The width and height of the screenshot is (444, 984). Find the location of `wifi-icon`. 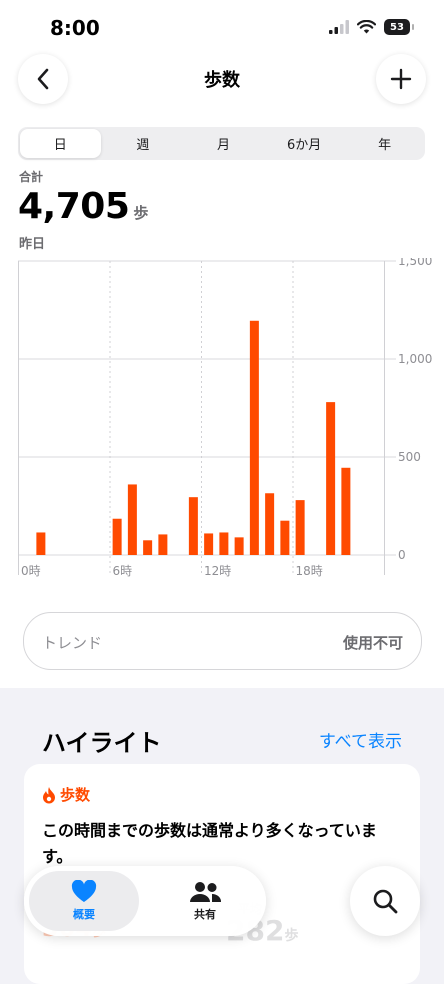

wifi-icon is located at coordinates (366, 27).